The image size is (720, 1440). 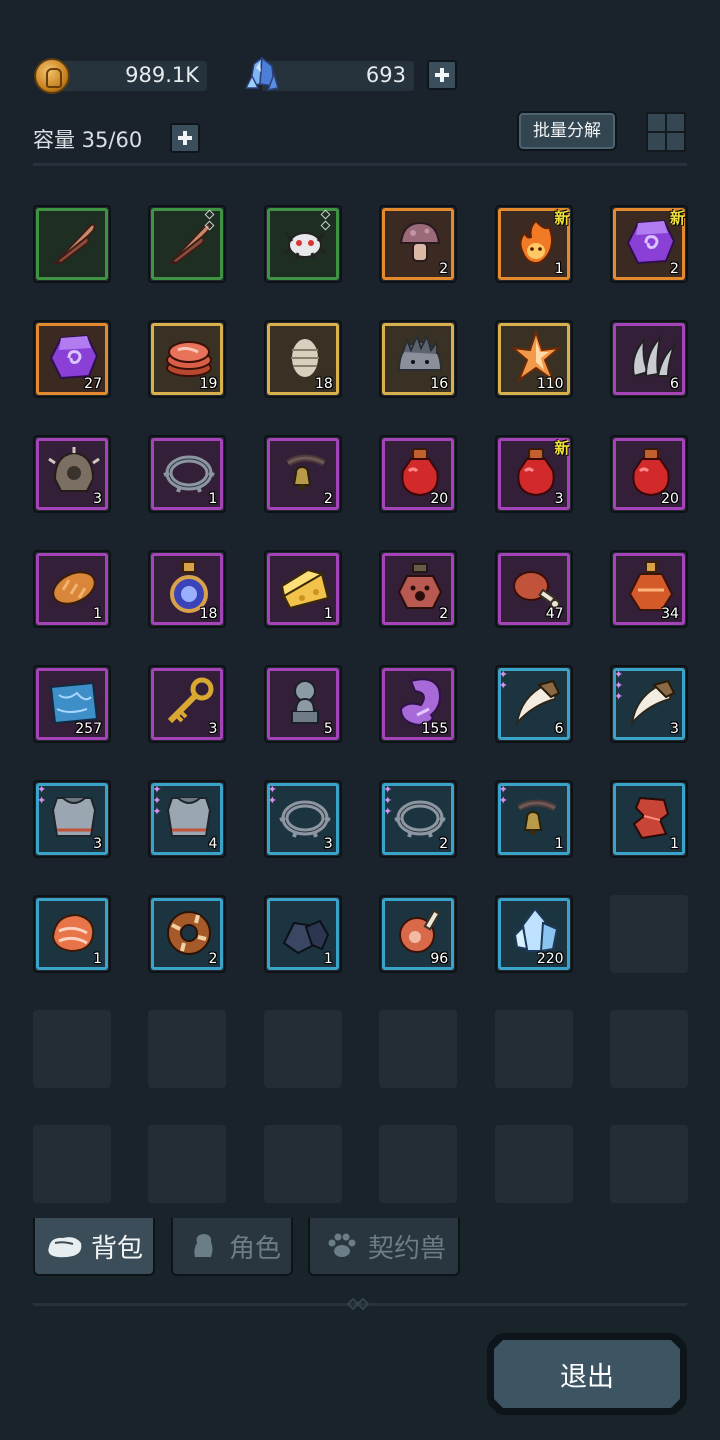 I want to click on item-count: 257, so click(x=88, y=729).